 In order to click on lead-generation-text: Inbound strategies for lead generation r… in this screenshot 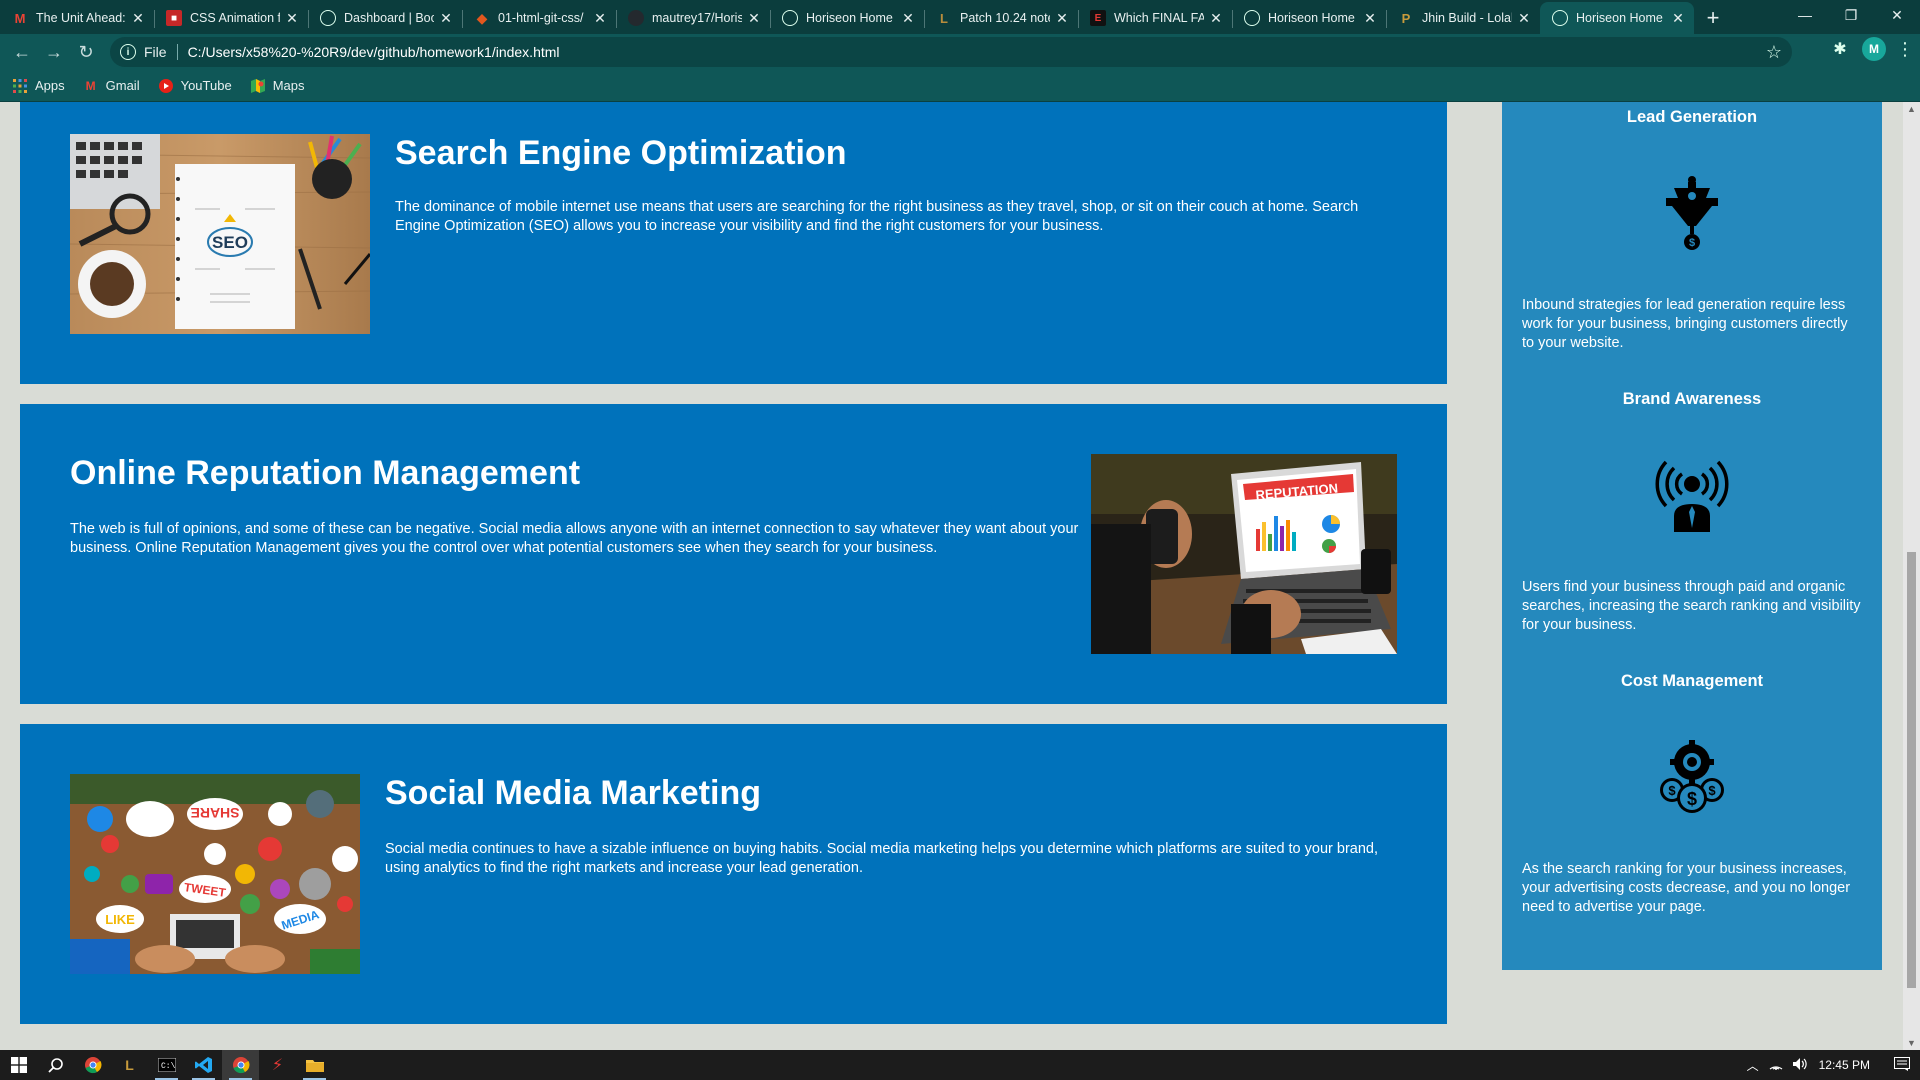, I will do `click(1685, 324)`.